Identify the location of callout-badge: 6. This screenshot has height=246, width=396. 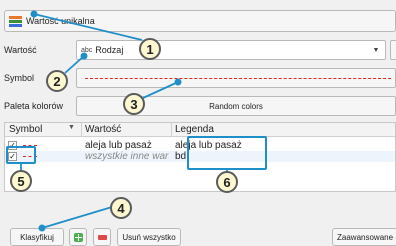
(227, 182).